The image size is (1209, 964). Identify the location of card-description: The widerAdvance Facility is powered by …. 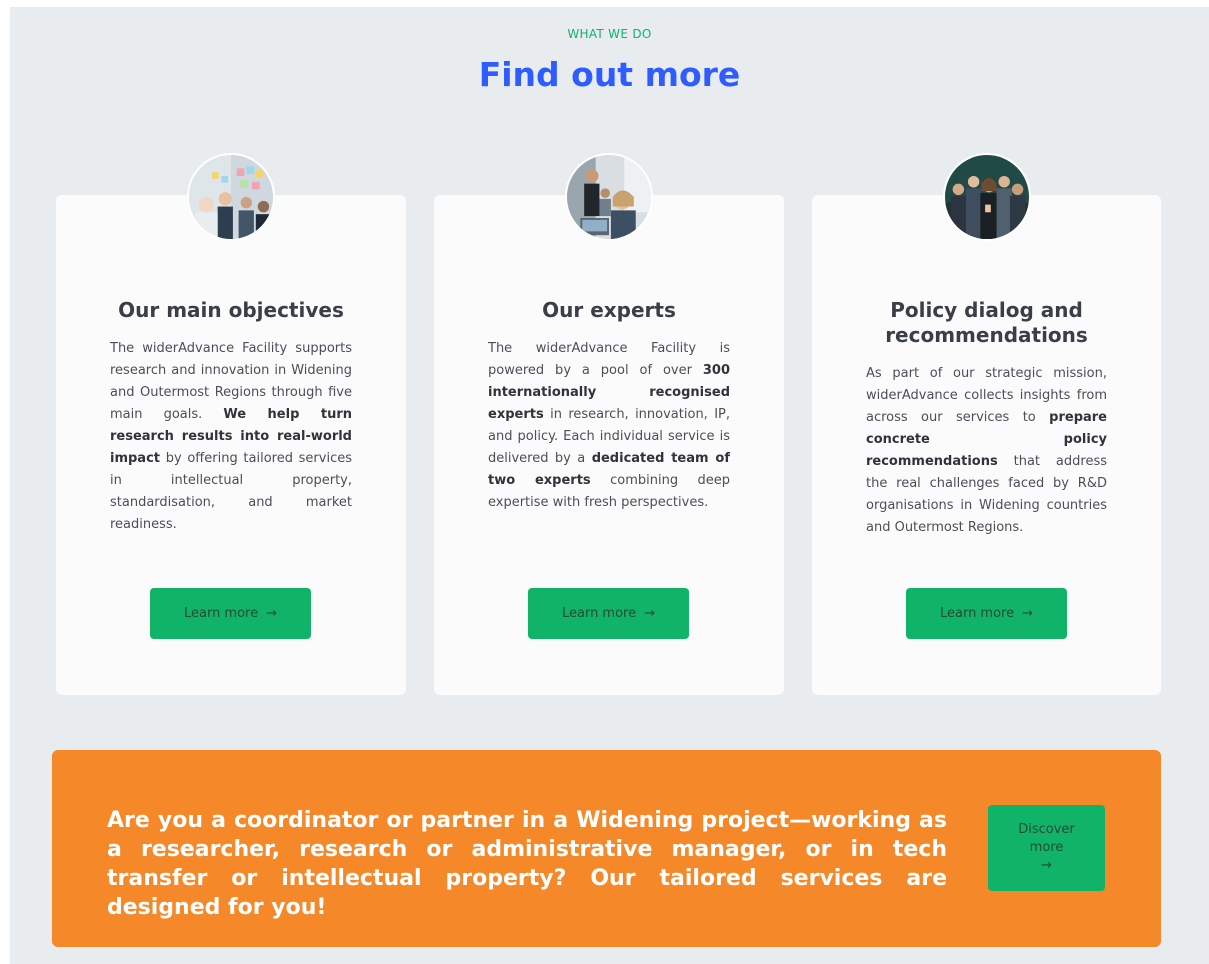
(609, 425).